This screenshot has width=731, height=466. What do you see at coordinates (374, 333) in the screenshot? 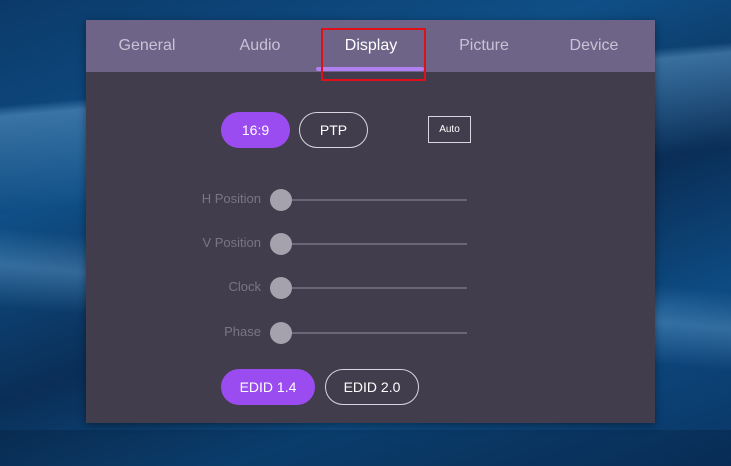
I see `phase-track` at bounding box center [374, 333].